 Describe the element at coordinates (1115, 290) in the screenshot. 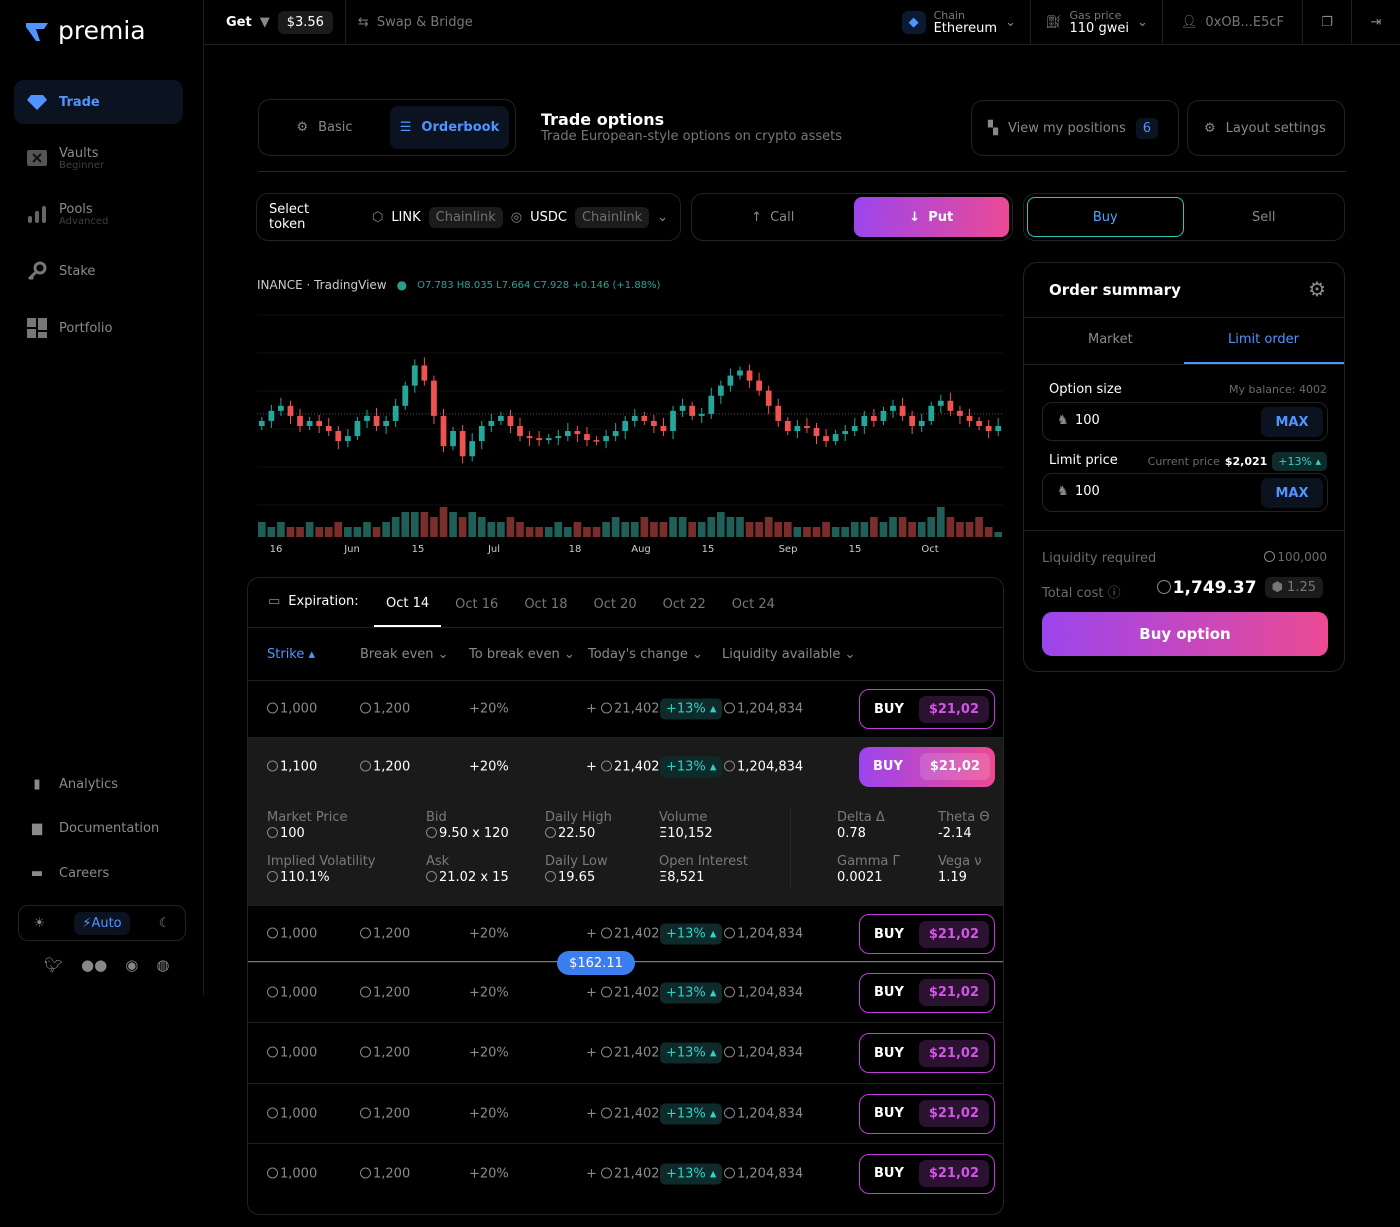

I see `order-title: Order summary` at that location.